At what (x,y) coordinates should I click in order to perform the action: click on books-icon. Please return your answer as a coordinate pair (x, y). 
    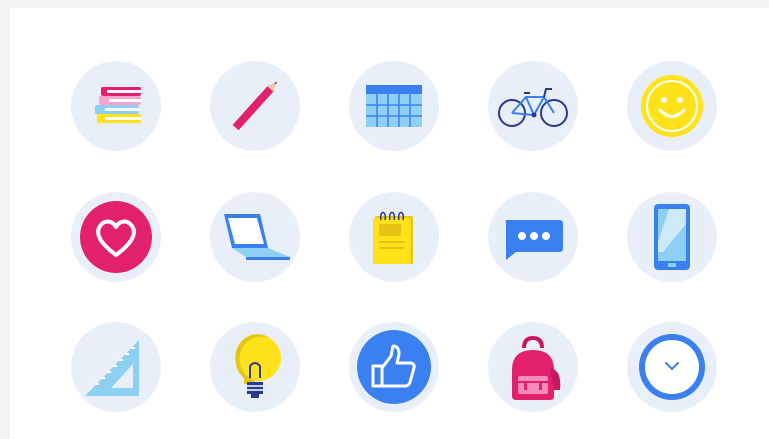
    Looking at the image, I should click on (116, 106).